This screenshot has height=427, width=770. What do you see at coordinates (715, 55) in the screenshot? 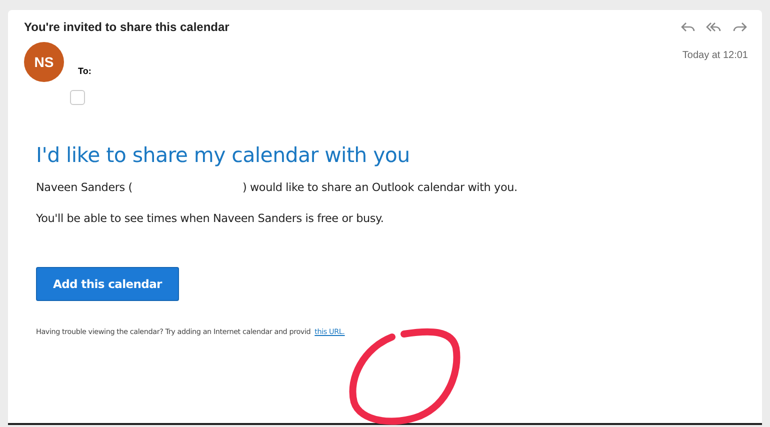
I see `received-time: Today at 12:01` at bounding box center [715, 55].